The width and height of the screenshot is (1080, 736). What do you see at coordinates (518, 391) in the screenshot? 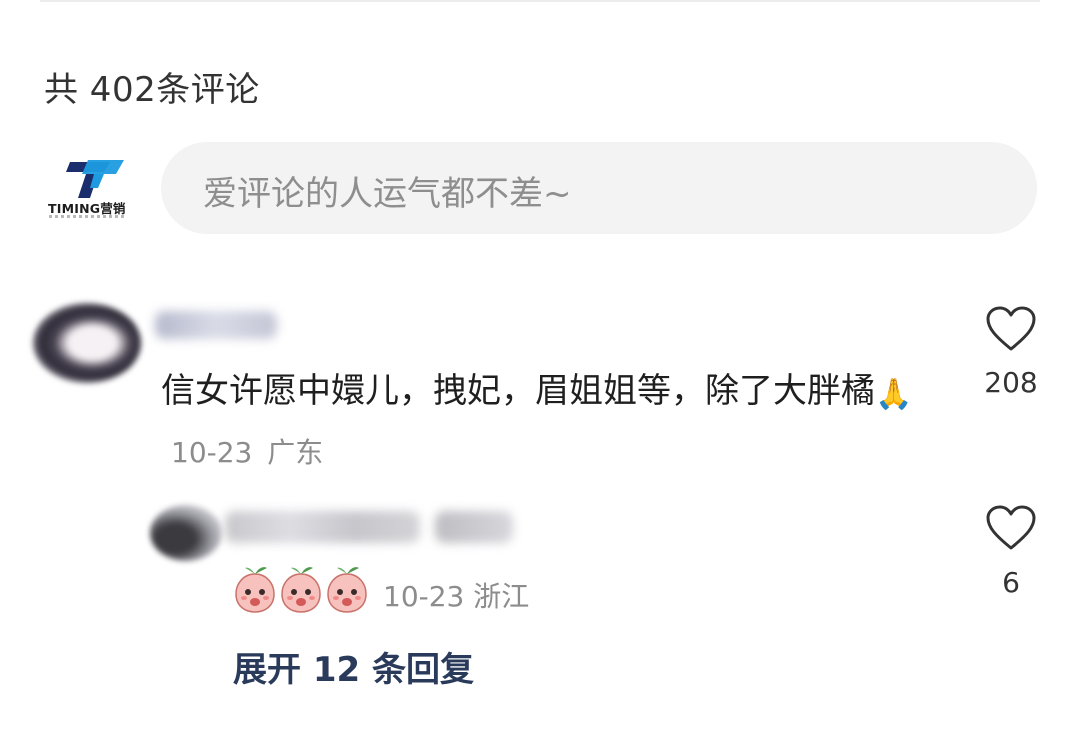
I see `comment-text: 信女许愿中嬛儿，拽妃，眉姐姐等，除了大胖橘` at bounding box center [518, 391].